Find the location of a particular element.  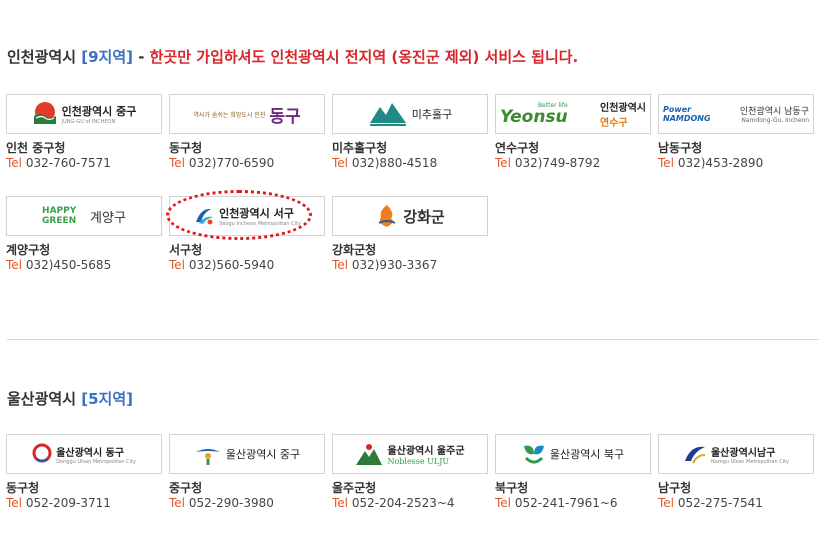

logo-text: 울산광역시 중구 is located at coordinates (263, 454).